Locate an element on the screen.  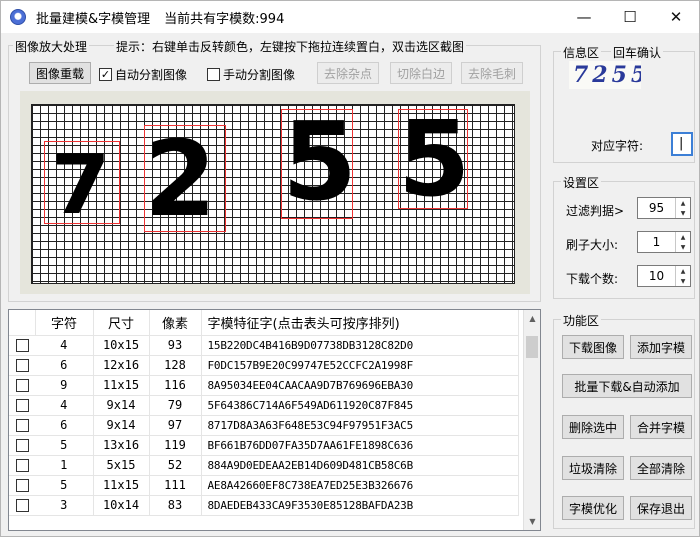
download-count-value: 10 is located at coordinates (656, 276).